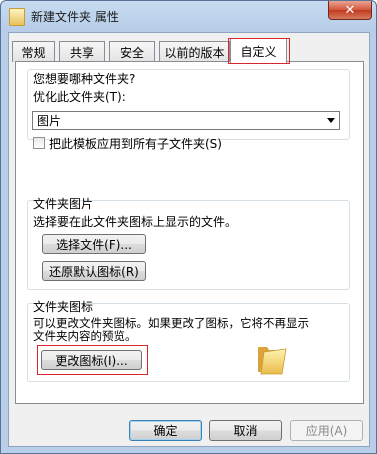 The width and height of the screenshot is (377, 454). I want to click on folder-icon, so click(272, 361).